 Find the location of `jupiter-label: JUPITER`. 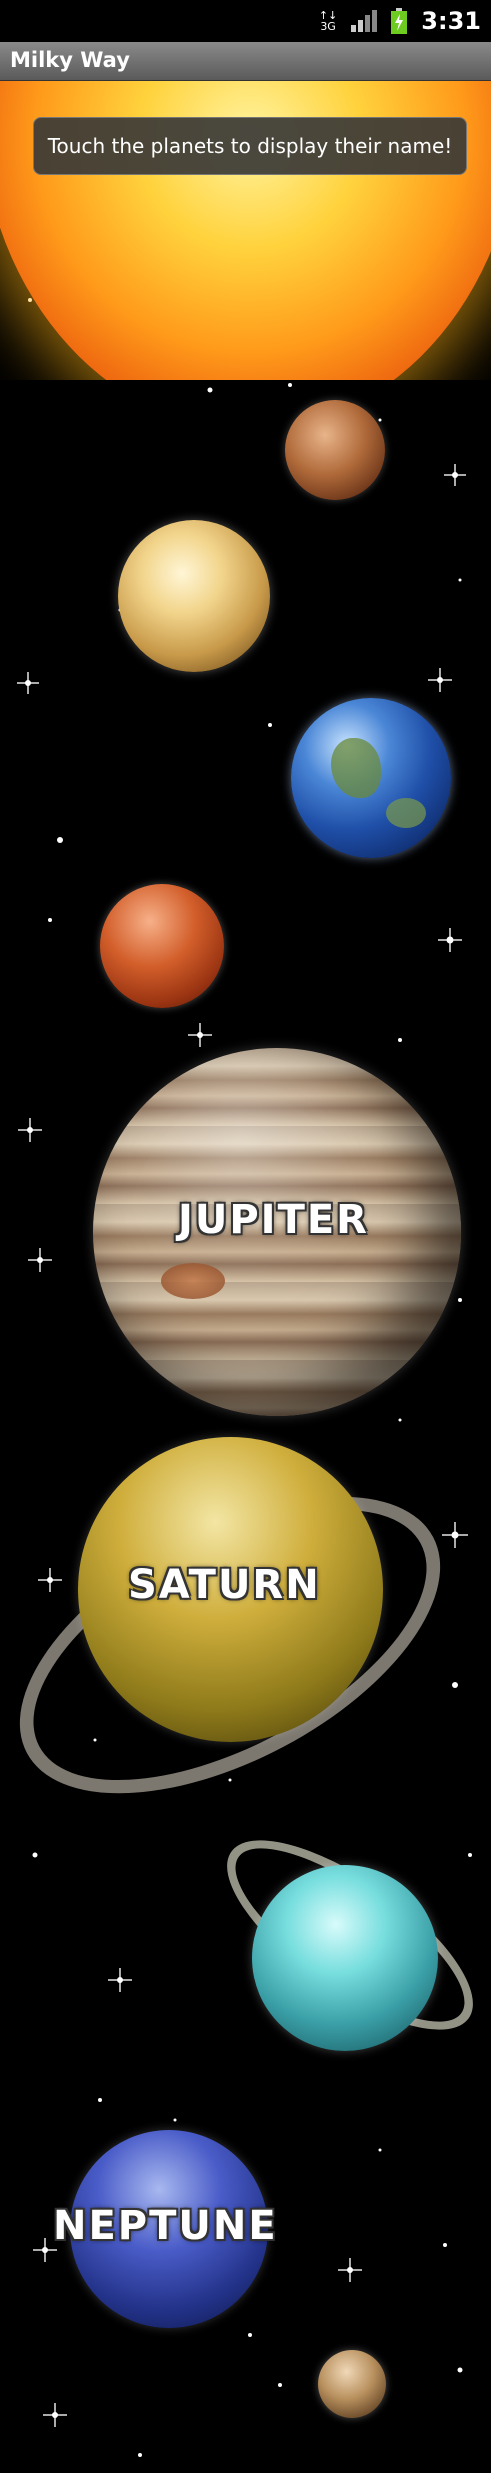

jupiter-label: JUPITER is located at coordinates (273, 1220).